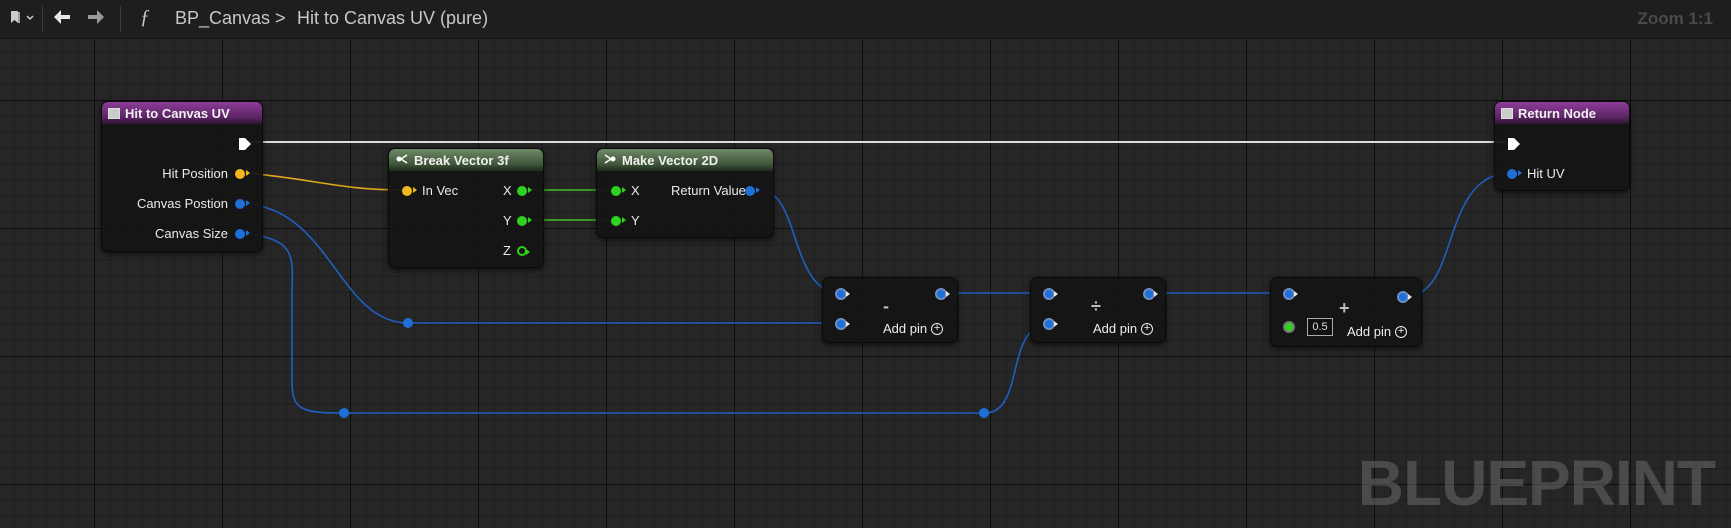 The width and height of the screenshot is (1731, 528). What do you see at coordinates (610, 160) in the screenshot?
I see `make-struct-icon` at bounding box center [610, 160].